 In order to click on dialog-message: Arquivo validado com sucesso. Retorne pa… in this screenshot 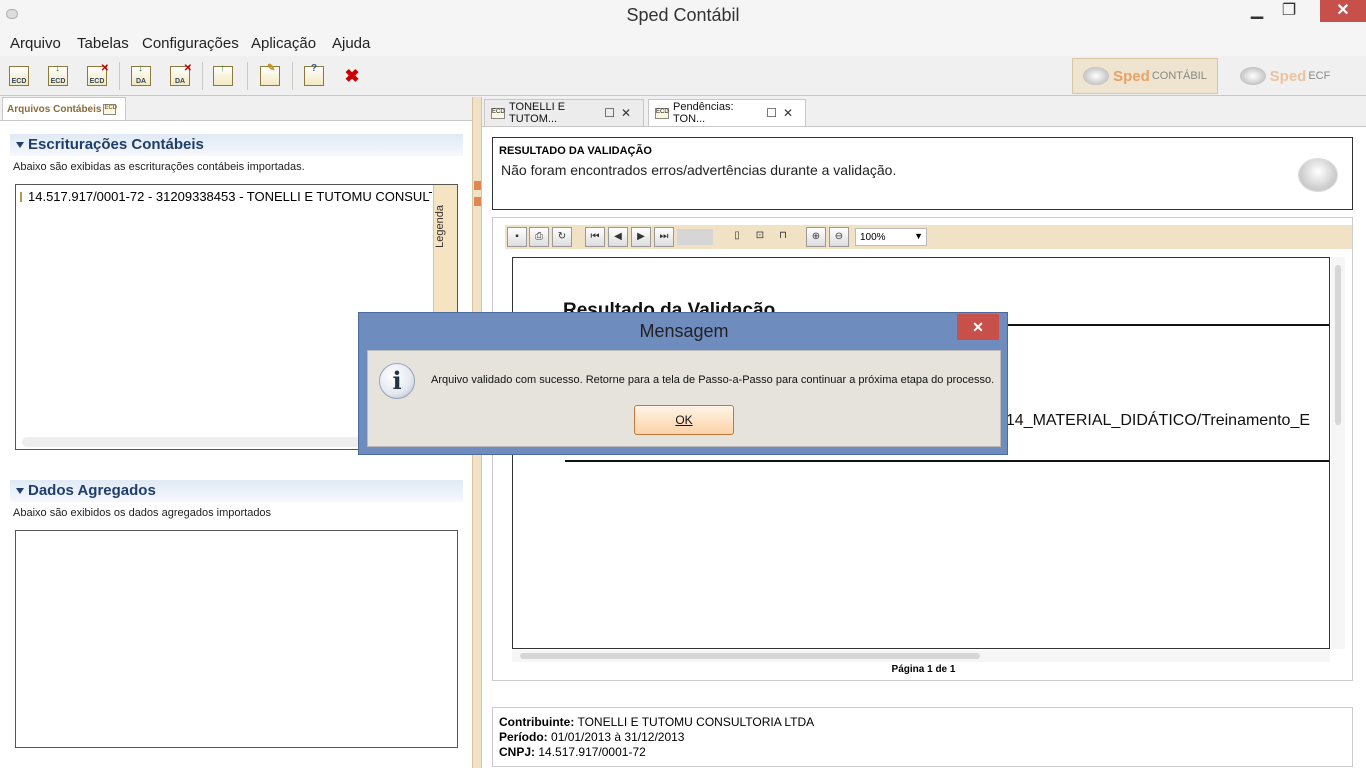, I will do `click(713, 380)`.